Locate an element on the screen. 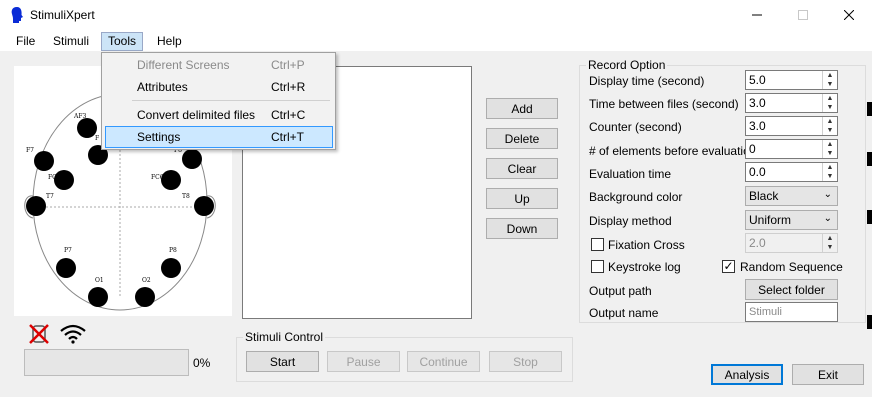  evaluation-time-spinner: 0.0 ▲ ▼ is located at coordinates (791, 172).